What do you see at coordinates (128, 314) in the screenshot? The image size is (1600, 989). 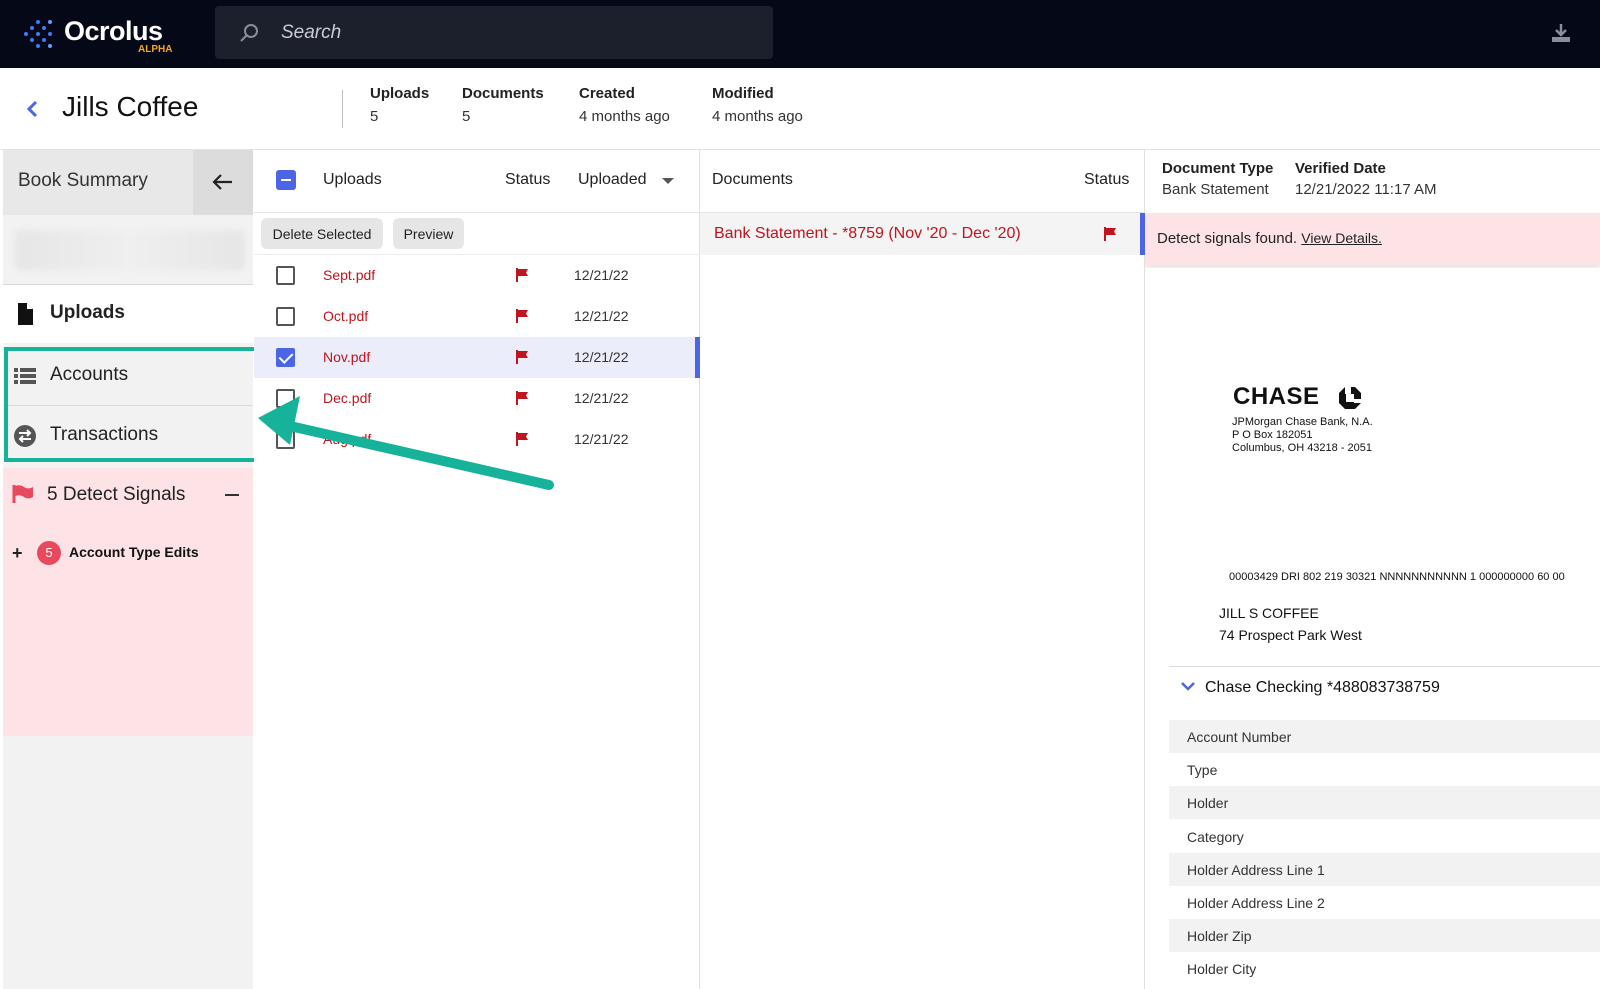 I see `sidebar-item-uploads: Uploads` at bounding box center [128, 314].